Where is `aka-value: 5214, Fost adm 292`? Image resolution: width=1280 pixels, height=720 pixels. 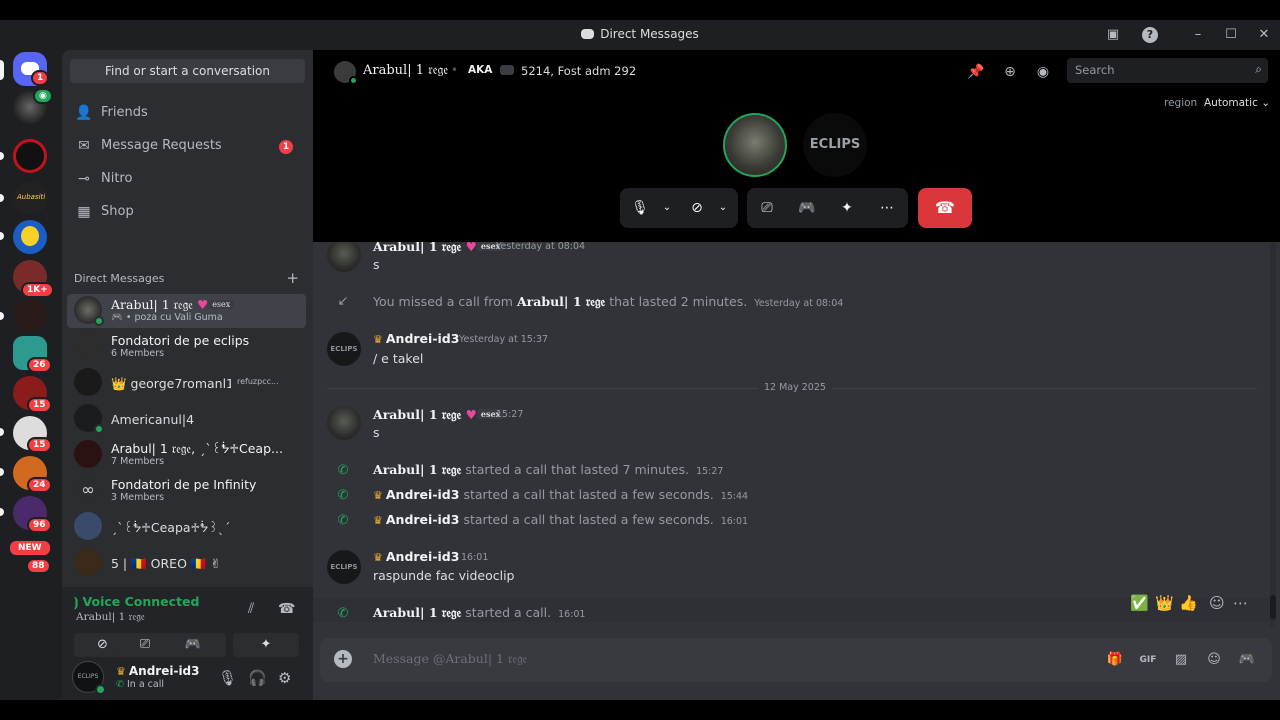
aka-value: 5214, Fost adm 292 is located at coordinates (578, 71).